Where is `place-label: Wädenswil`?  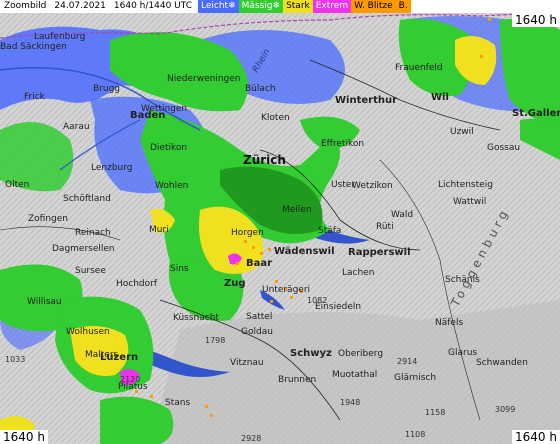
place-label: Wädenswil is located at coordinates (304, 251).